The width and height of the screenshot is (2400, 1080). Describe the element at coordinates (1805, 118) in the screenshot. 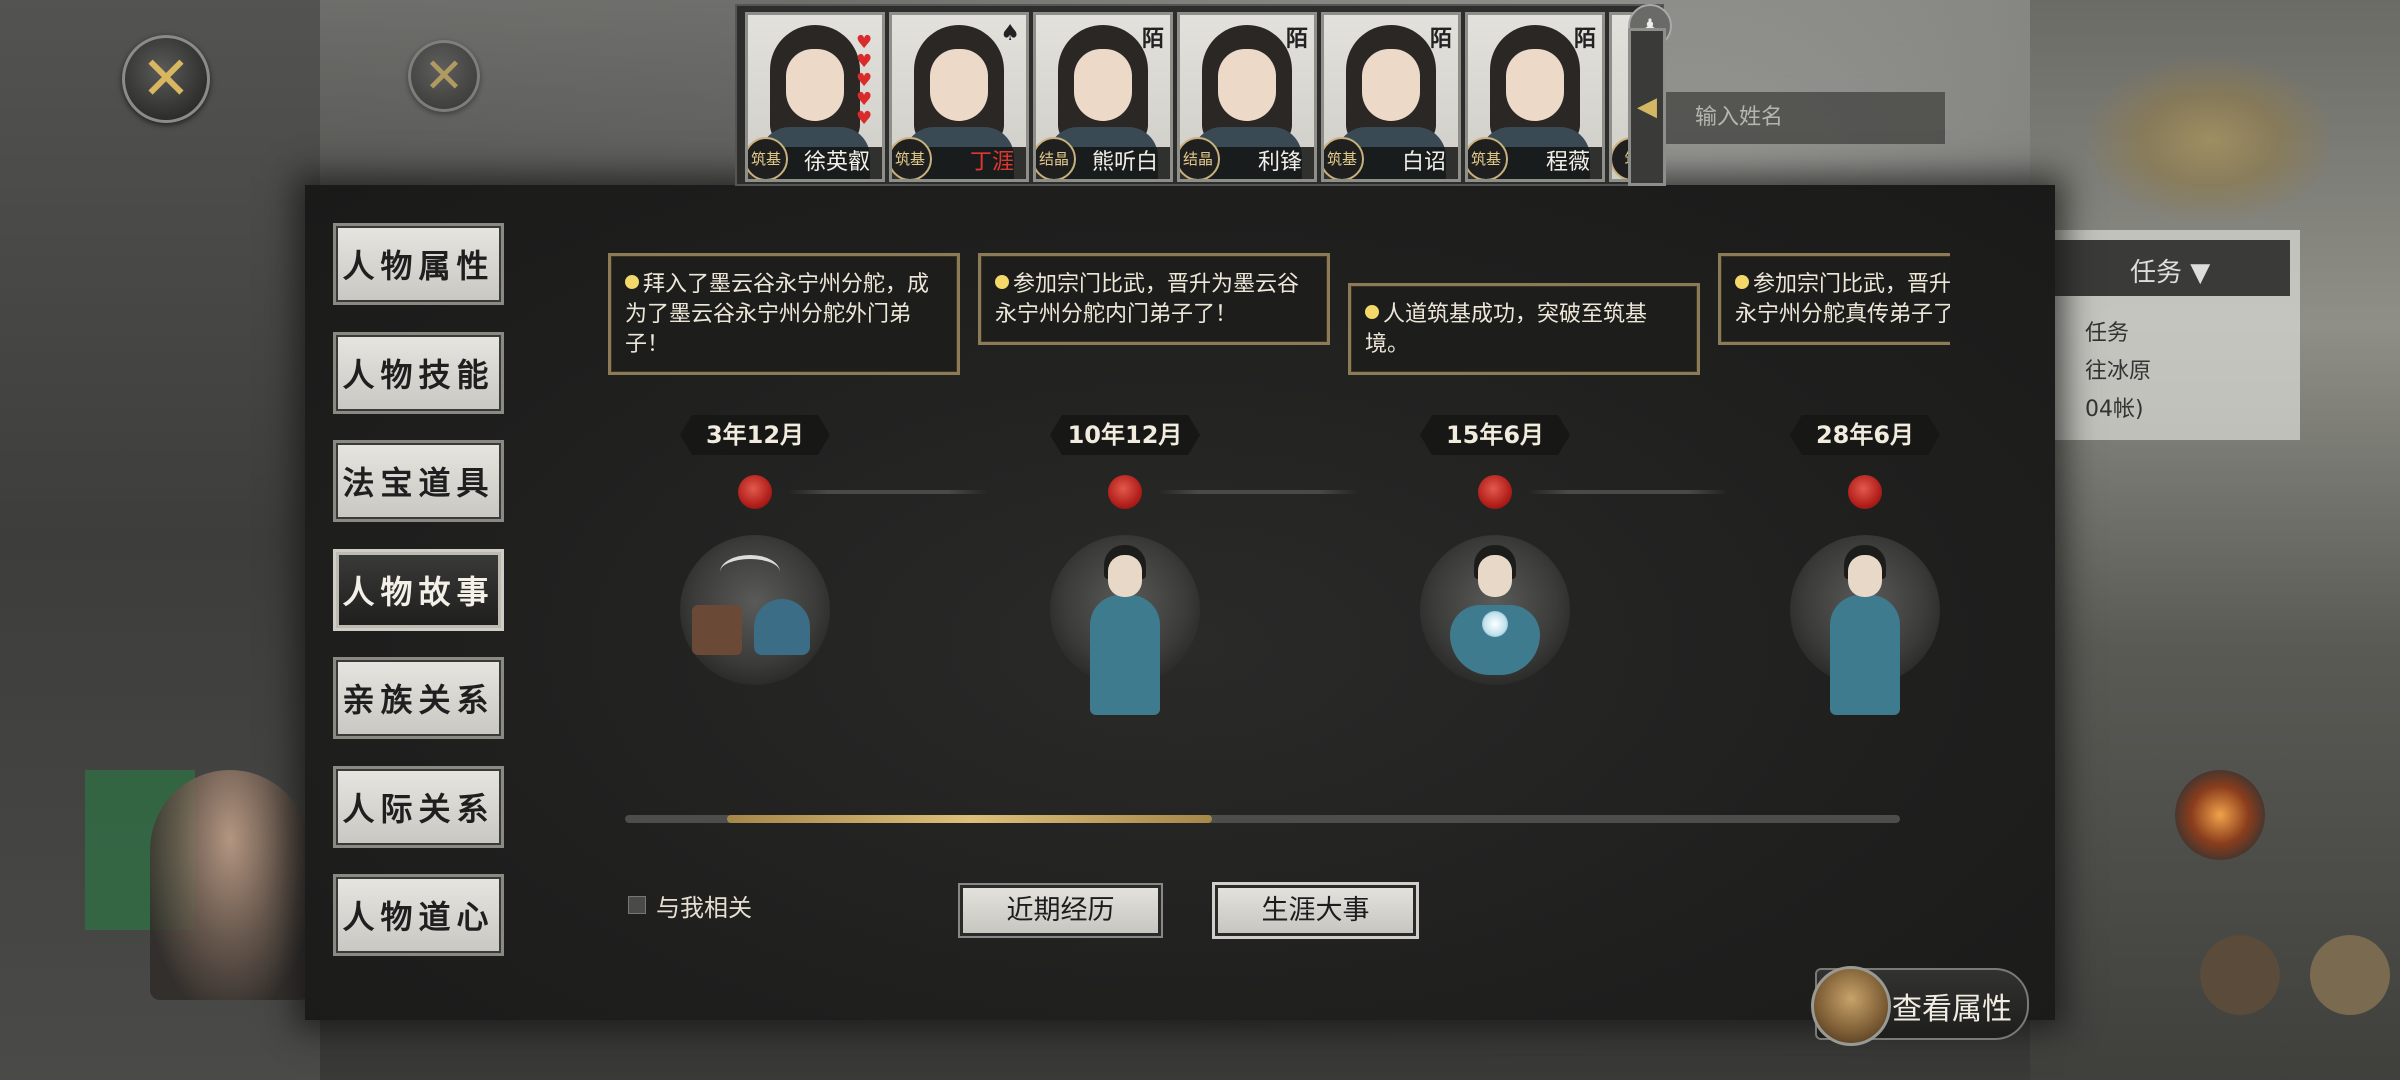

I see `background-search-input: 输入姓名` at that location.